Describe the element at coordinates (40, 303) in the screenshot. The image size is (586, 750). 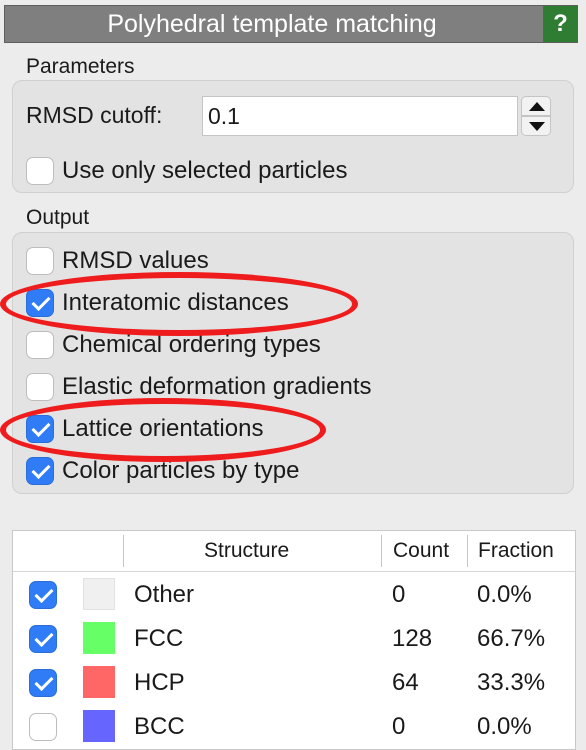
I see `interatomic-distances-checkbox` at that location.